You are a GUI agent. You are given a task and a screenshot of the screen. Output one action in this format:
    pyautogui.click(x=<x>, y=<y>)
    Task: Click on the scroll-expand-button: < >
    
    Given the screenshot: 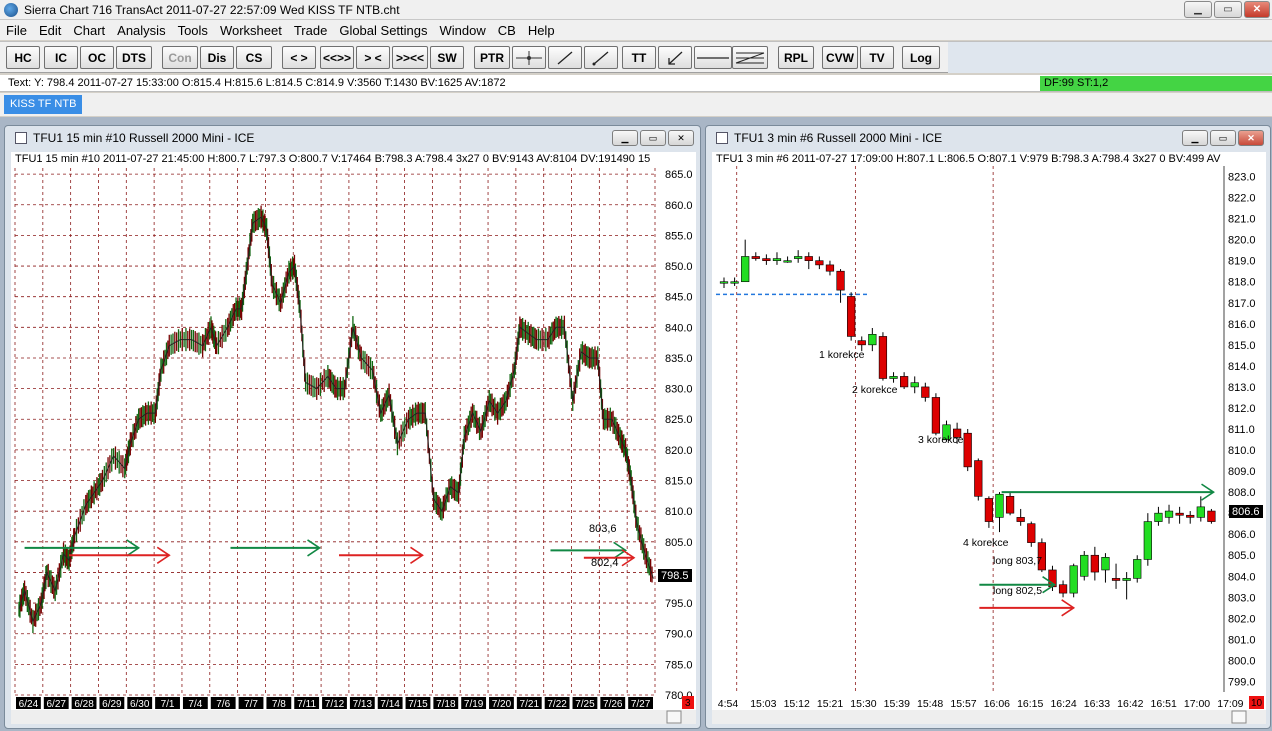 What is the action you would take?
    pyautogui.click(x=299, y=57)
    